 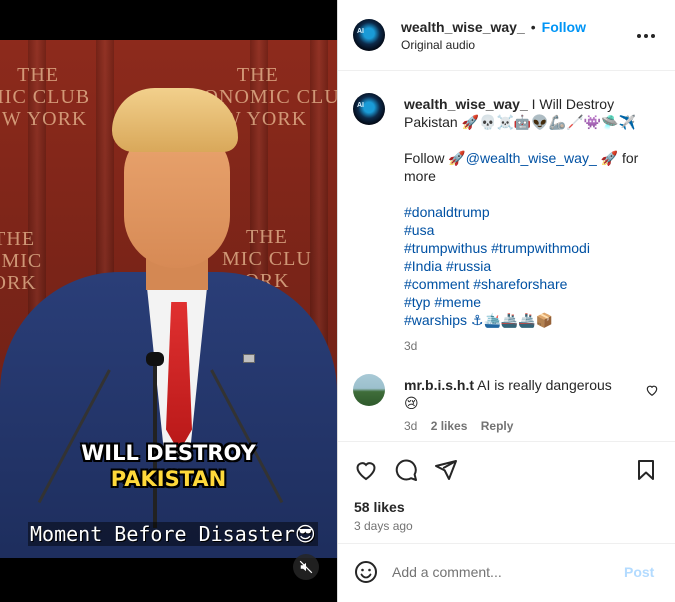 I want to click on hashtag-line: #comment #shareforshare, so click(x=529, y=284).